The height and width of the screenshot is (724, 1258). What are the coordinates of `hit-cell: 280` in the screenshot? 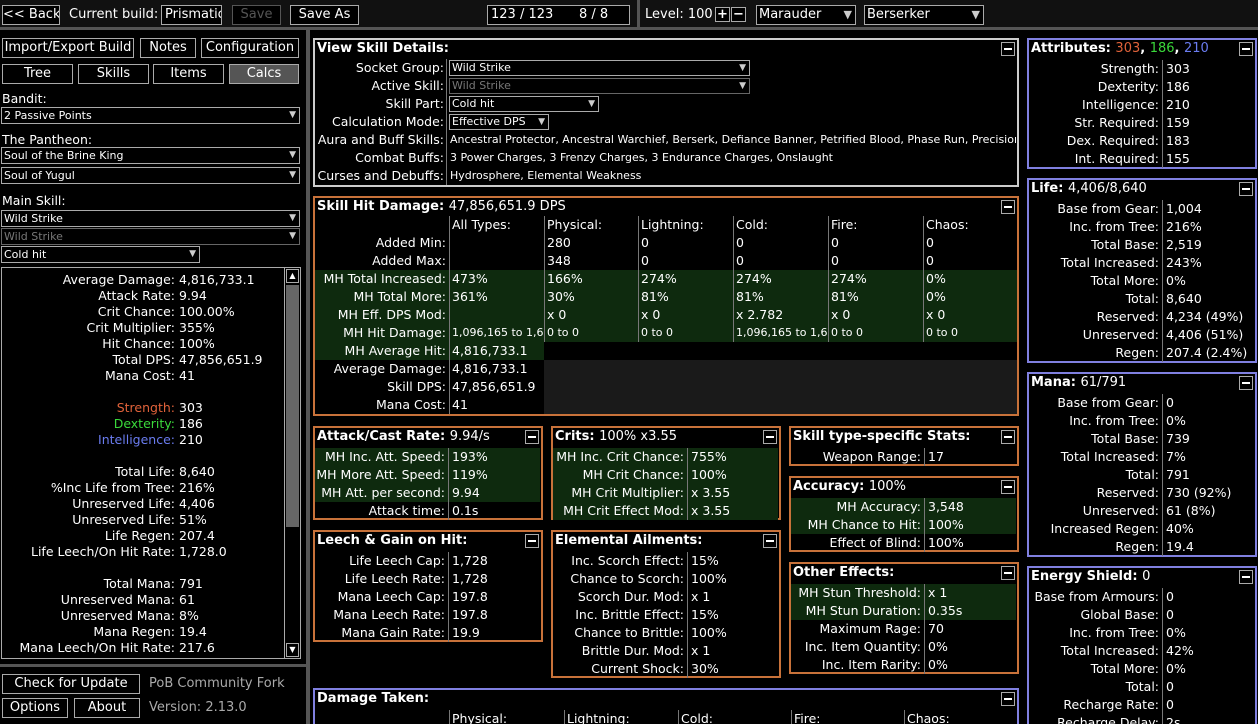 It's located at (591, 243).